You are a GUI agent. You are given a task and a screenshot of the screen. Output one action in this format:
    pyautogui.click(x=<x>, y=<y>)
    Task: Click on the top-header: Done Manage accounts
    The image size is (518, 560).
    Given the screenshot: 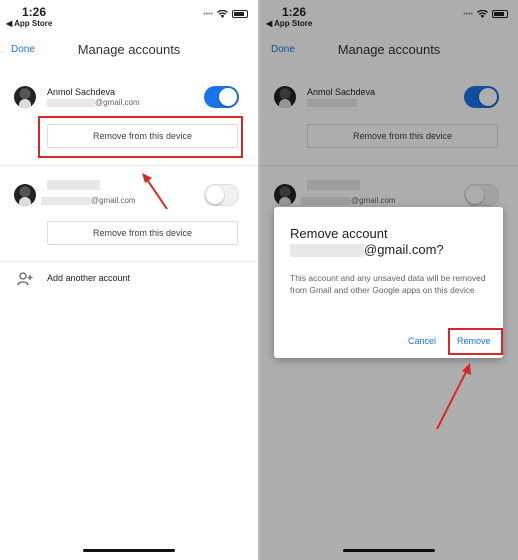 What is the action you would take?
    pyautogui.click(x=129, y=51)
    